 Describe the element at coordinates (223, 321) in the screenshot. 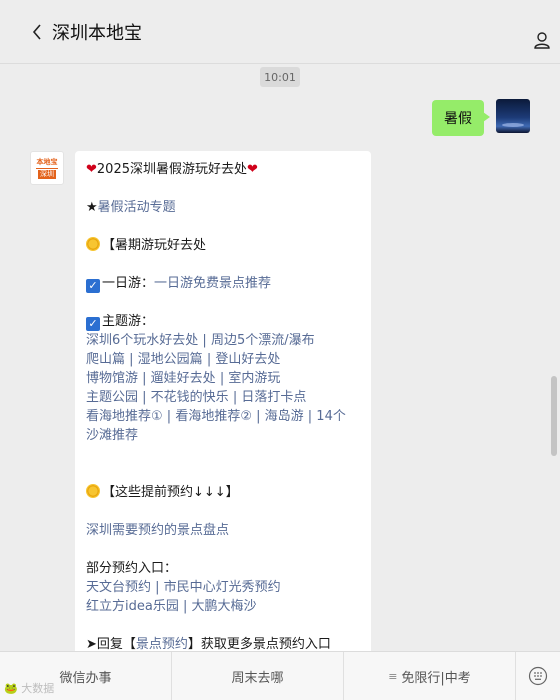

I see `theme-line: ✓ 主题游：` at that location.